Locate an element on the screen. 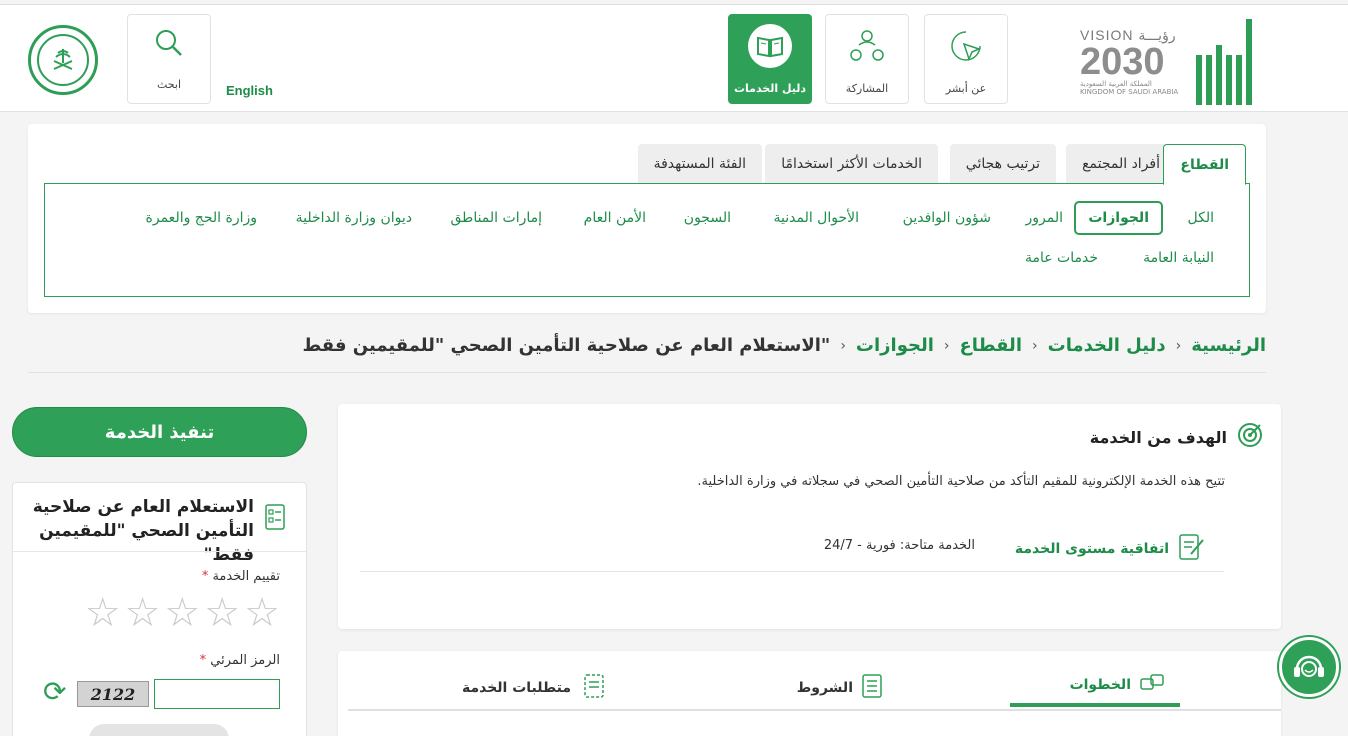 The height and width of the screenshot is (736, 1348). goal-heading: الهدف من الخدمة is located at coordinates (1176, 437).